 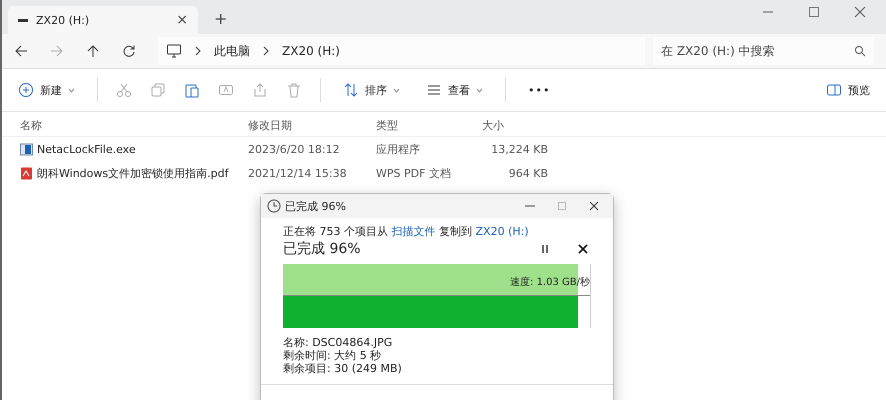 I want to click on plus-circle-icon, so click(x=26, y=90).